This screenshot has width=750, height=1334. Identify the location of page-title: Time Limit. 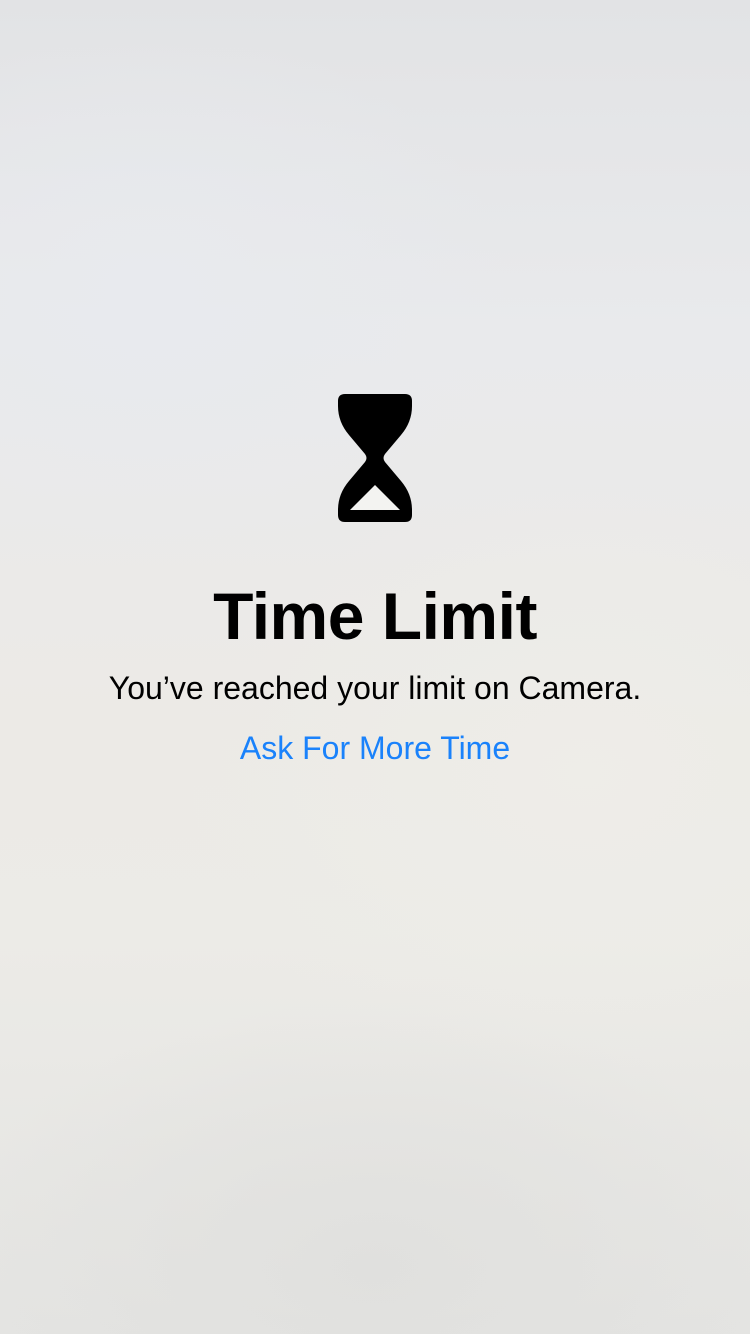
(375, 616).